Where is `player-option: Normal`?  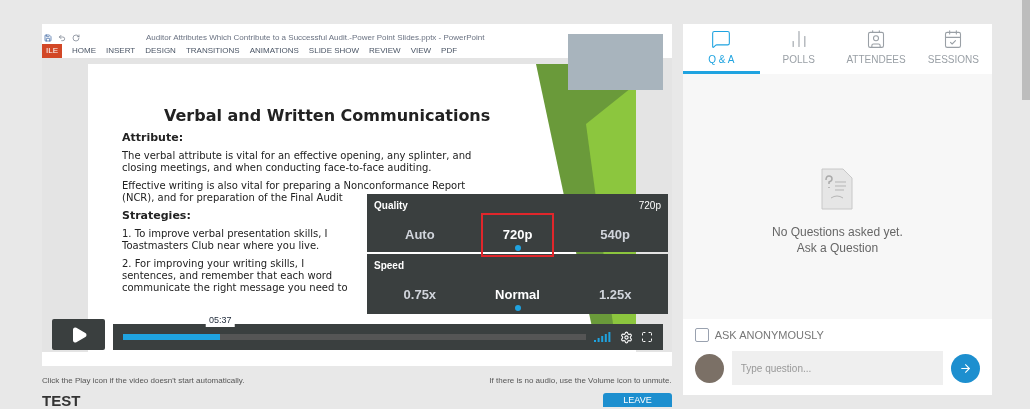
player-option: Normal is located at coordinates (517, 295).